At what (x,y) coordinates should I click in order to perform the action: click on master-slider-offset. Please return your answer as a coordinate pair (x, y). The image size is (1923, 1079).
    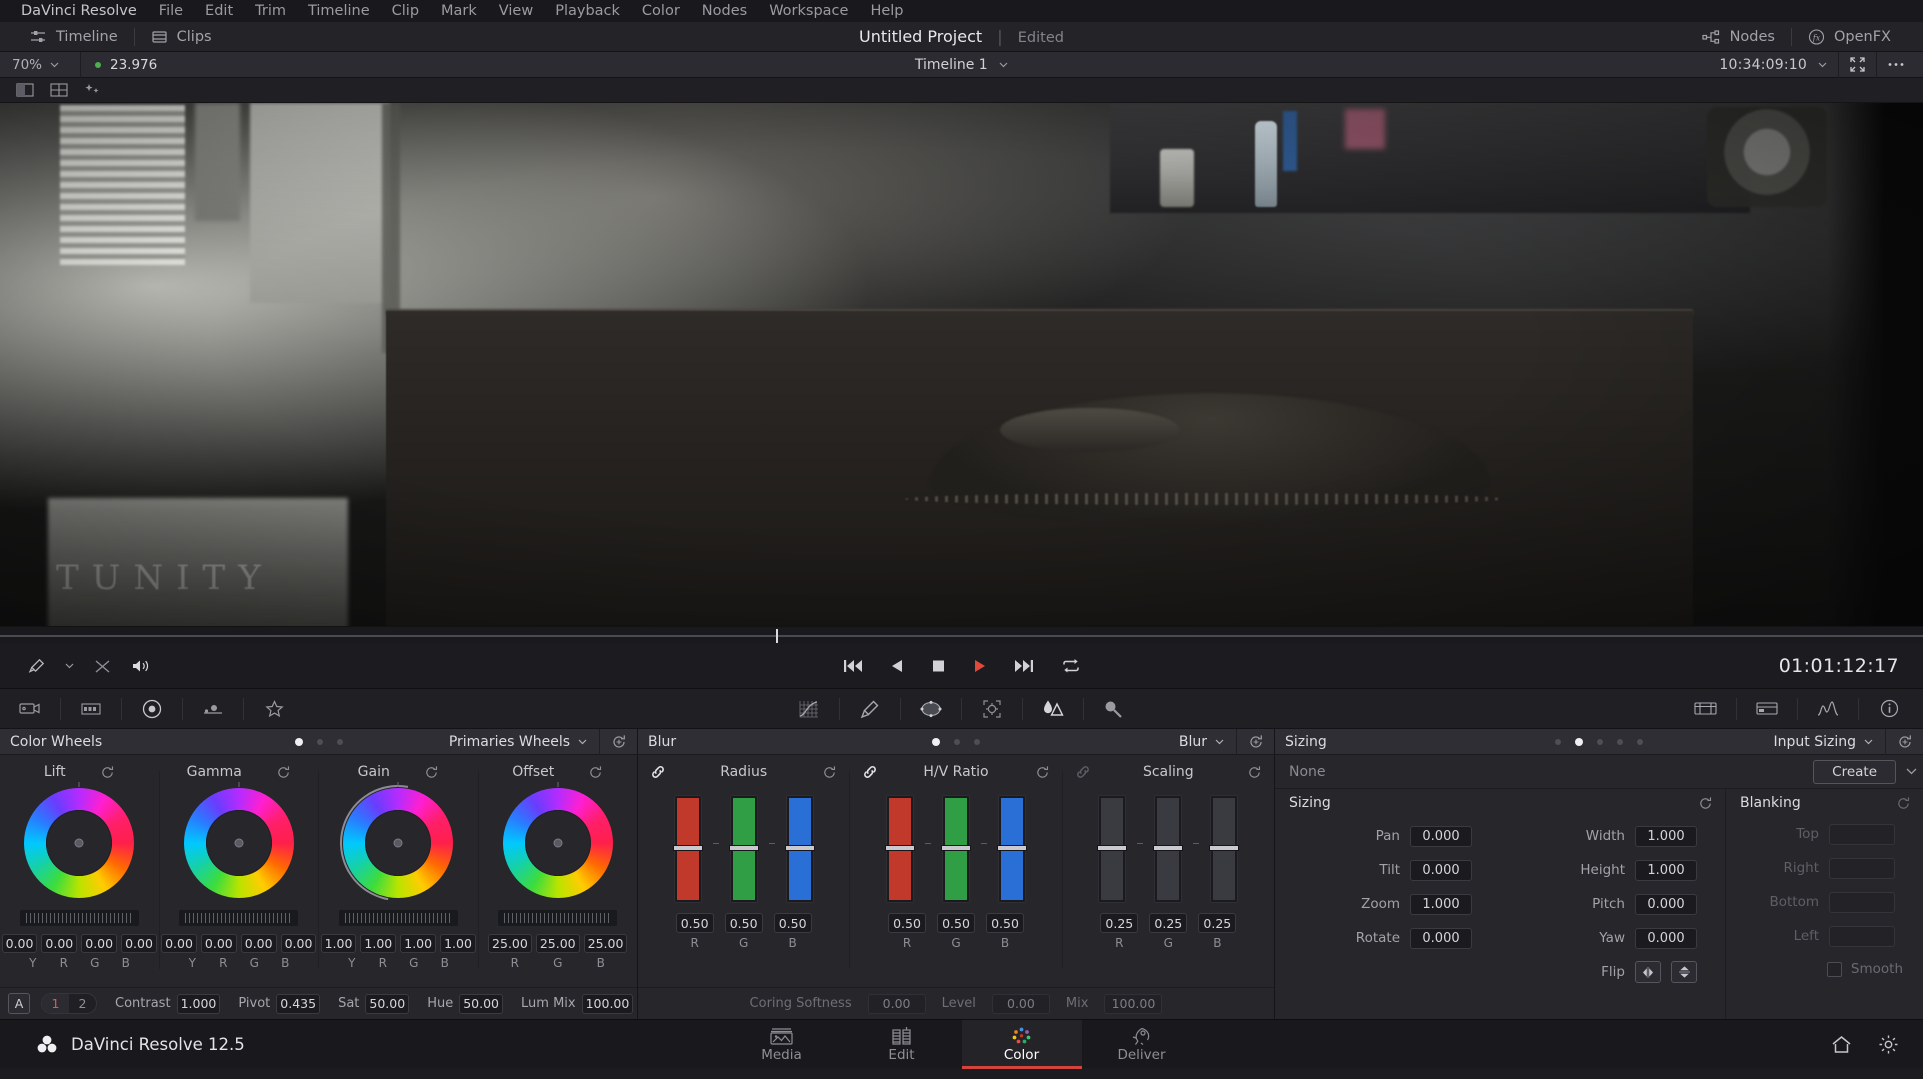
    Looking at the image, I should click on (558, 918).